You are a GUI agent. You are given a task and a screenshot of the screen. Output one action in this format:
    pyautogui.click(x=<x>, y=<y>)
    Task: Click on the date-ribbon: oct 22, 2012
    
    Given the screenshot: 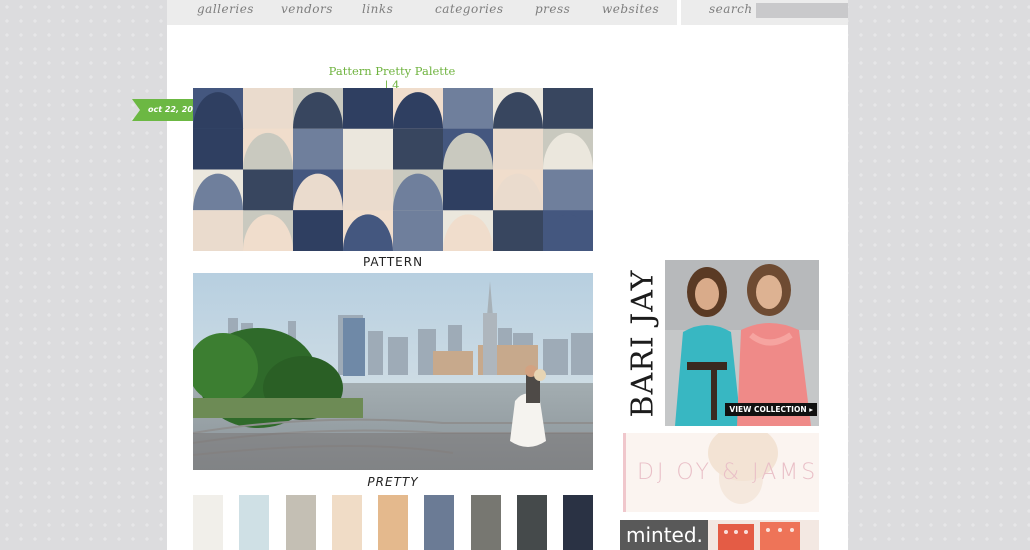 What is the action you would take?
    pyautogui.click(x=163, y=110)
    